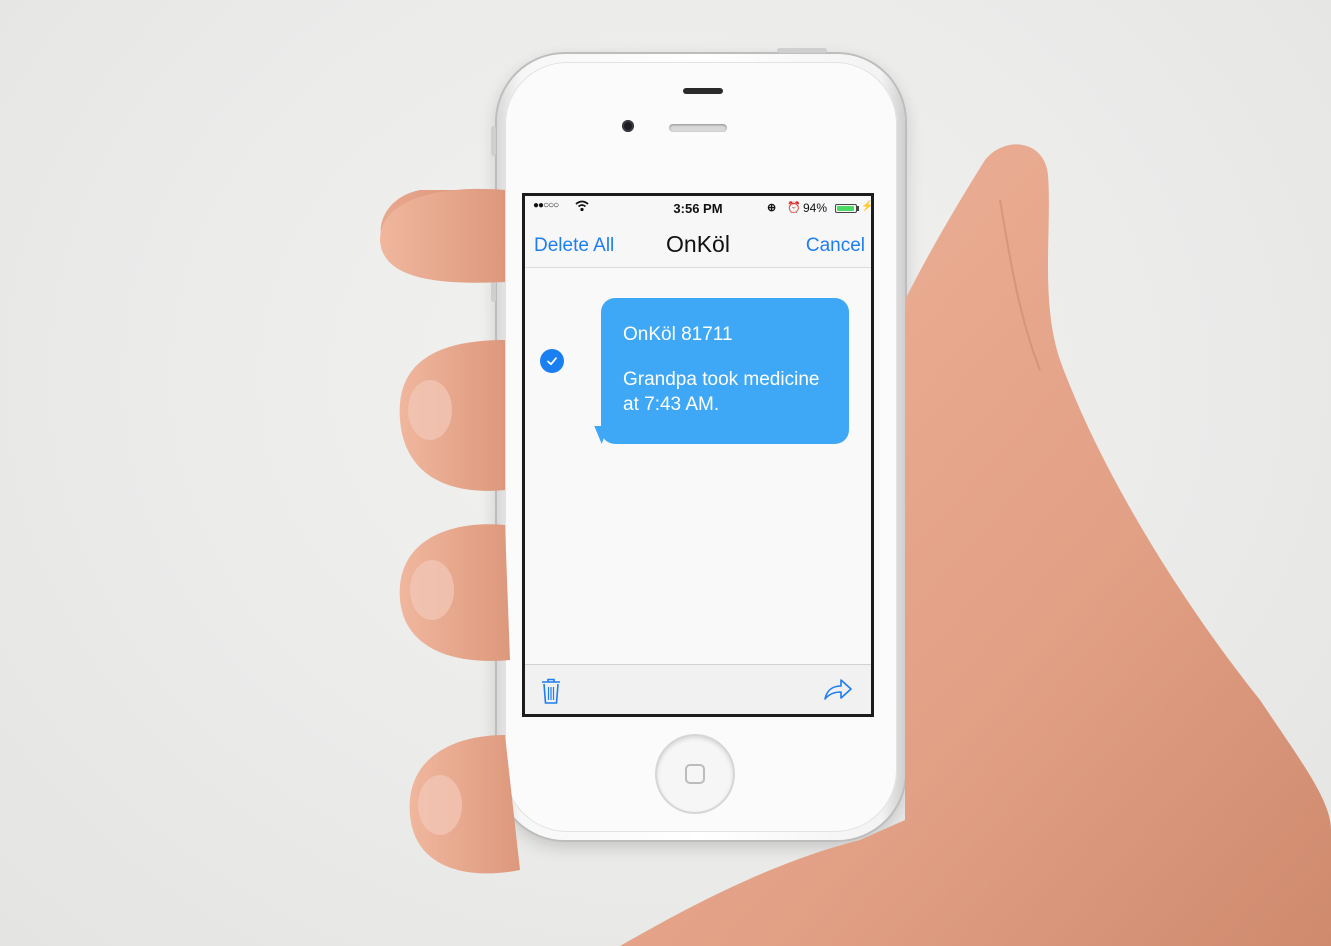  I want to click on finger-ring, so click(454, 592).